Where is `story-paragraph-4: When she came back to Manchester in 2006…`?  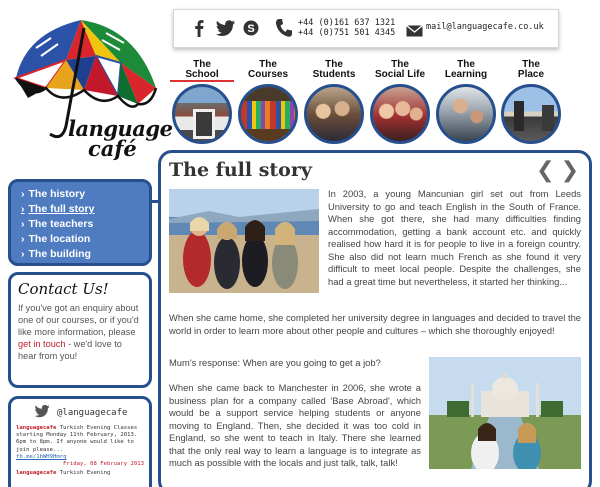
story-paragraph-4: When she came back to Manchester in 2006… is located at coordinates (295, 425).